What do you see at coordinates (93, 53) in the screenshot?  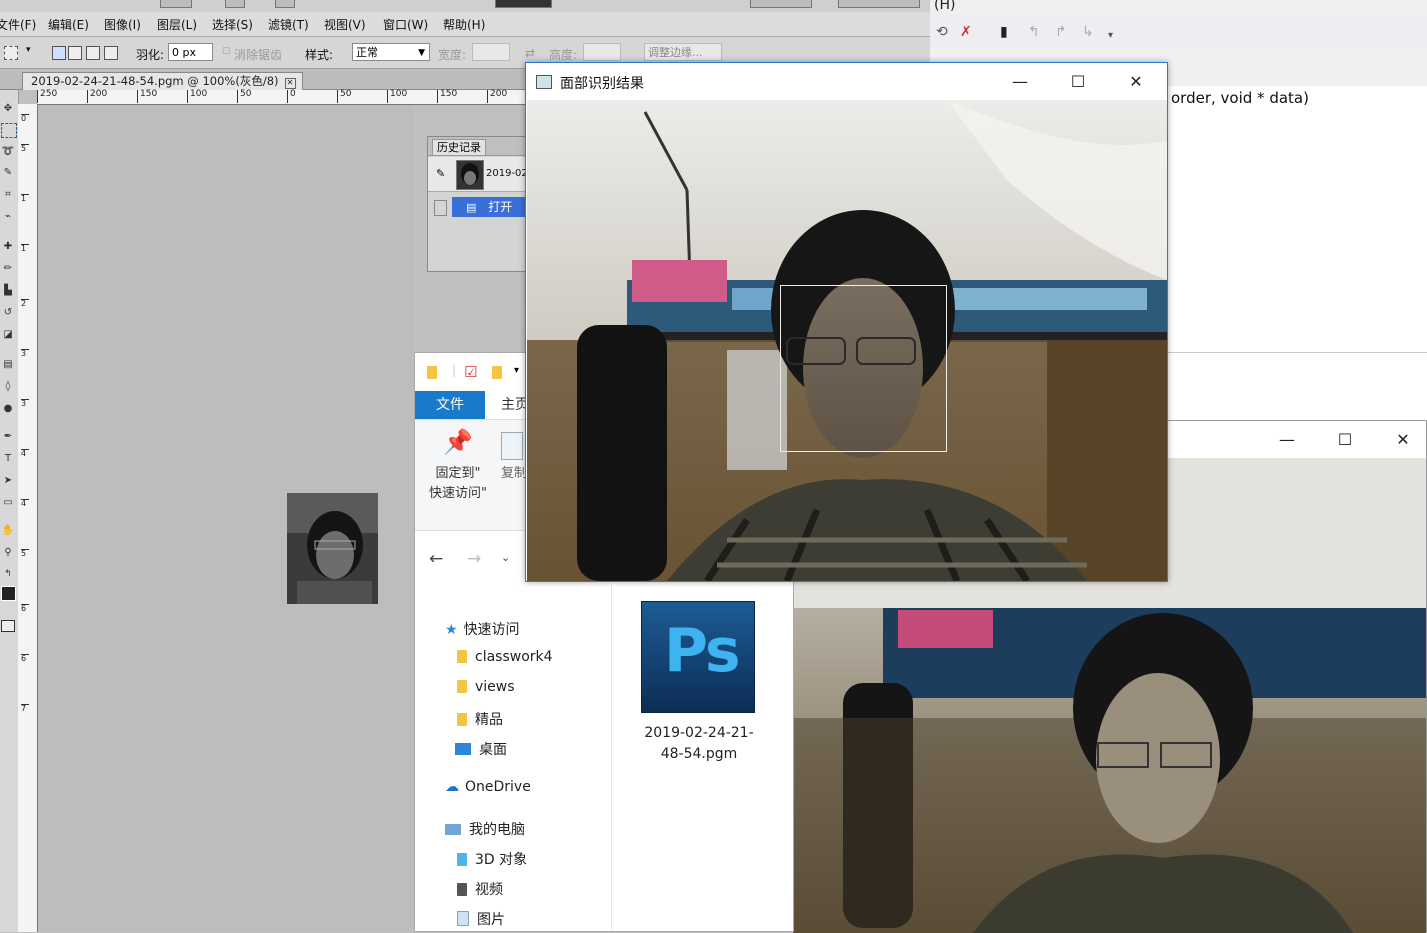 I see `subtract-selection-icon` at bounding box center [93, 53].